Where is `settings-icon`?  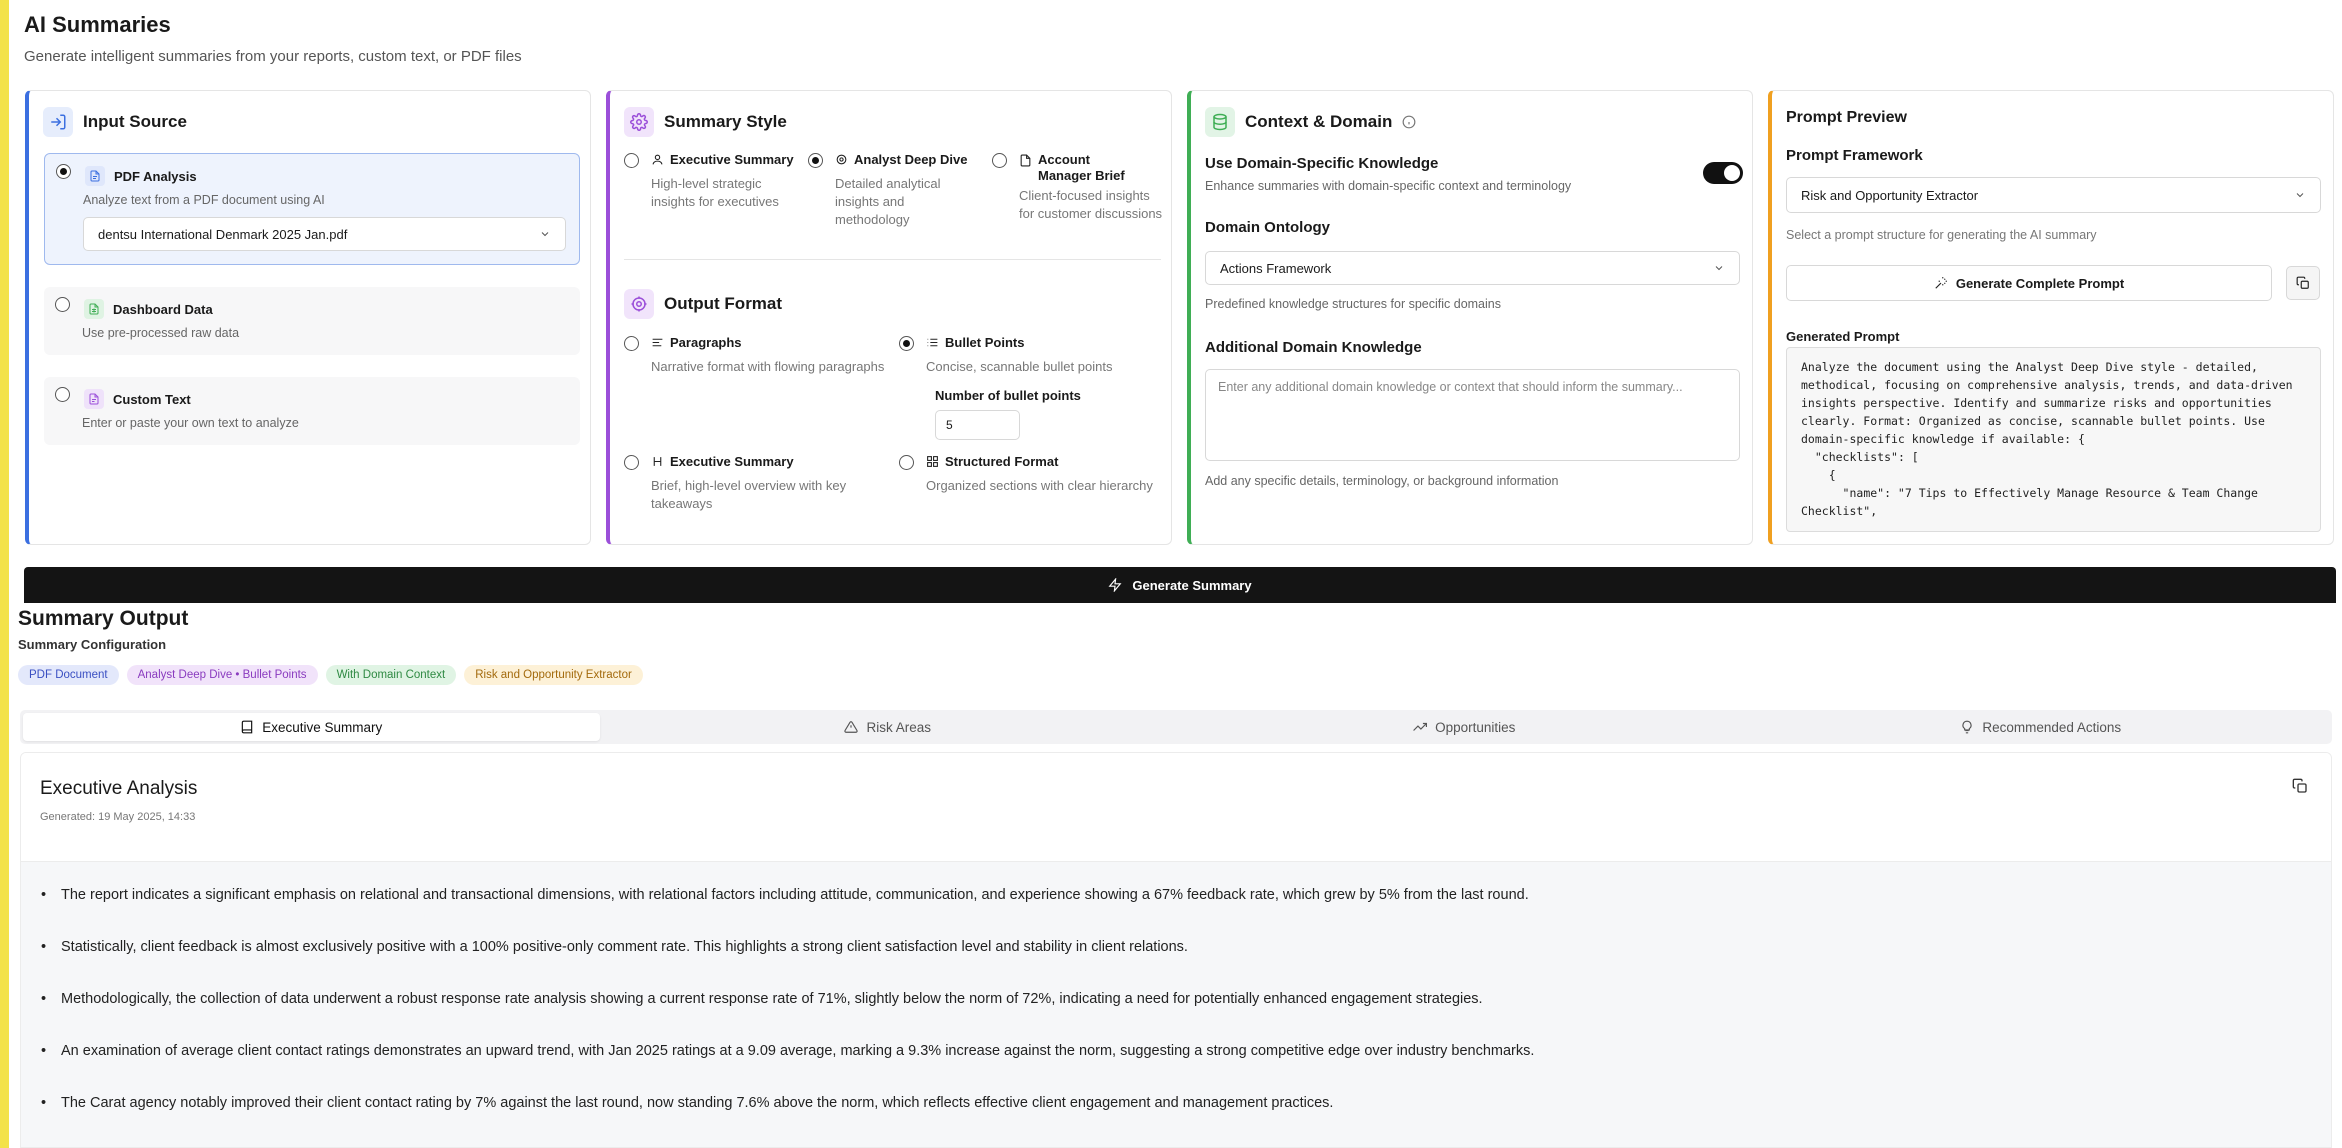 settings-icon is located at coordinates (841, 159).